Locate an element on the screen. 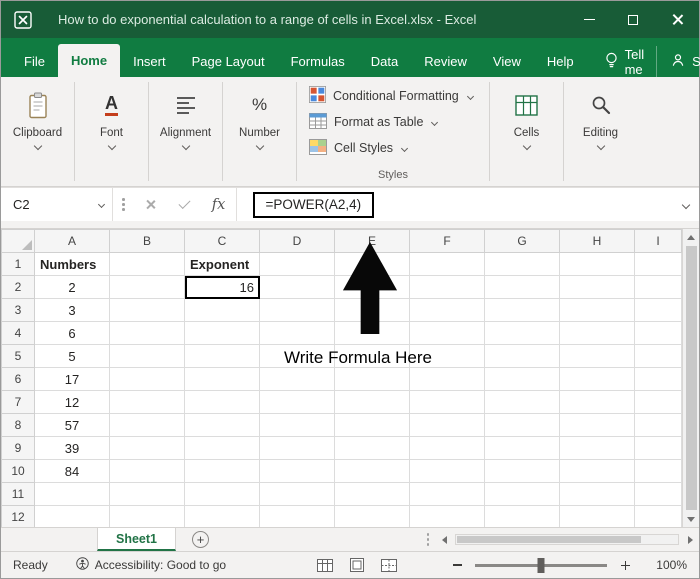 Image resolution: width=700 pixels, height=579 pixels. cell-F12 is located at coordinates (447, 516).